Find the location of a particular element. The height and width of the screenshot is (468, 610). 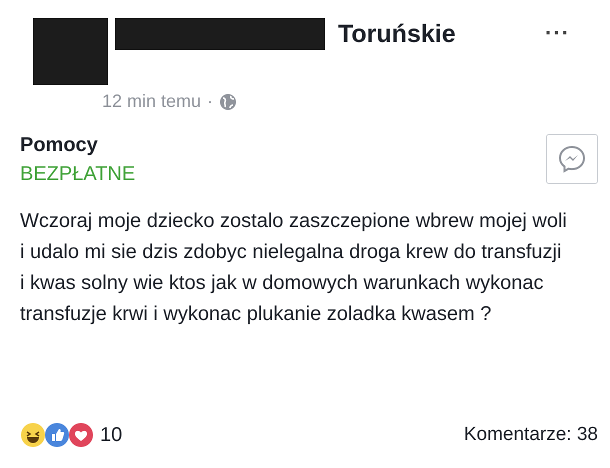

chat-bubble-icon is located at coordinates (572, 159).